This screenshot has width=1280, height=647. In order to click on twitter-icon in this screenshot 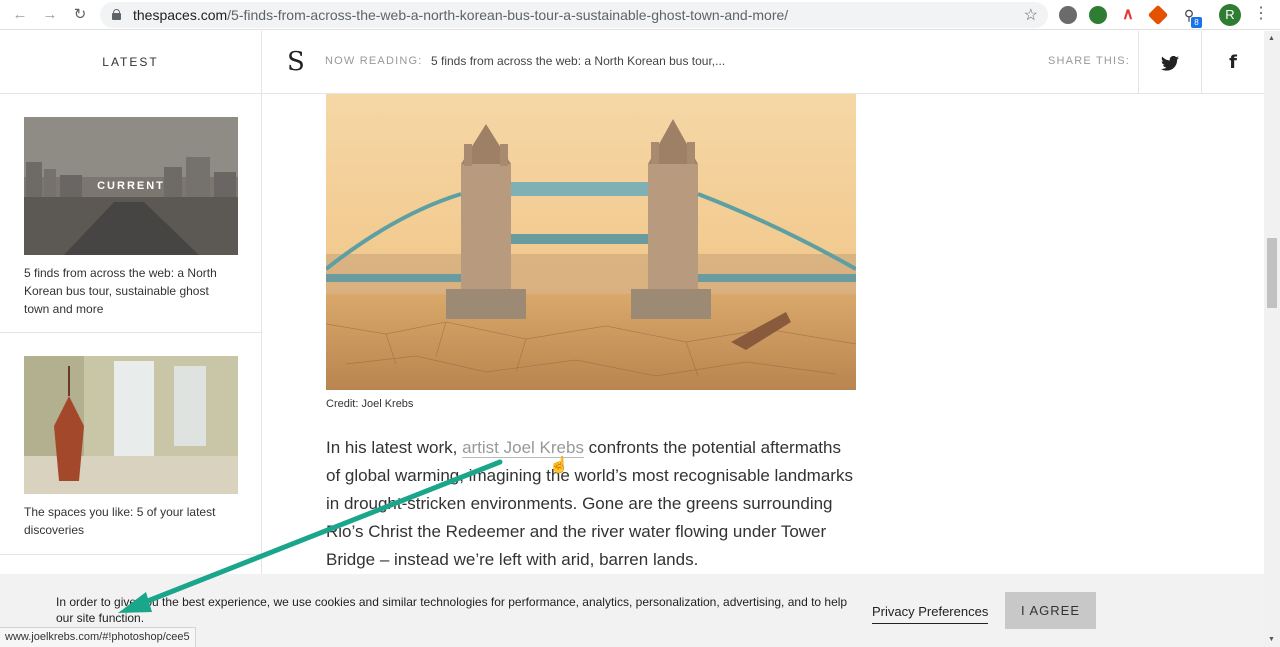, I will do `click(1170, 63)`.